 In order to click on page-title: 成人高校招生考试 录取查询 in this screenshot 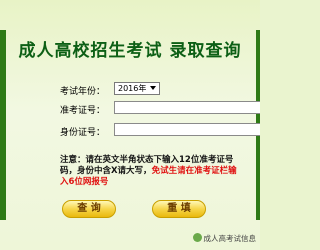, I will do `click(130, 51)`.